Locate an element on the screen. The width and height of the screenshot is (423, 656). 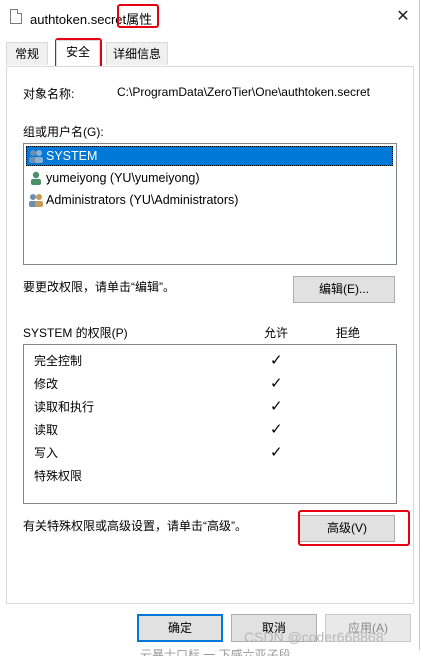
permission-row-read-execute: 读取和执行 ✓ is located at coordinates (214, 406).